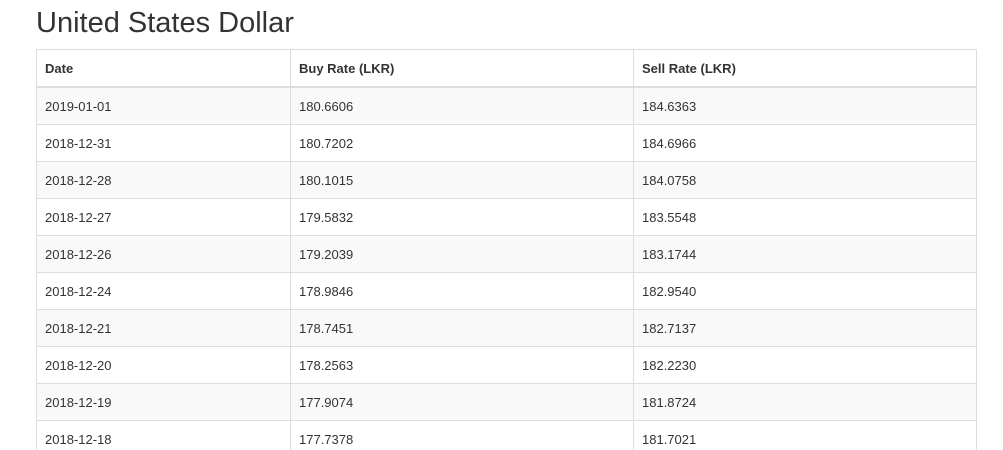  Describe the element at coordinates (805, 143) in the screenshot. I see `cell-sell-rate: 184.6966` at that location.